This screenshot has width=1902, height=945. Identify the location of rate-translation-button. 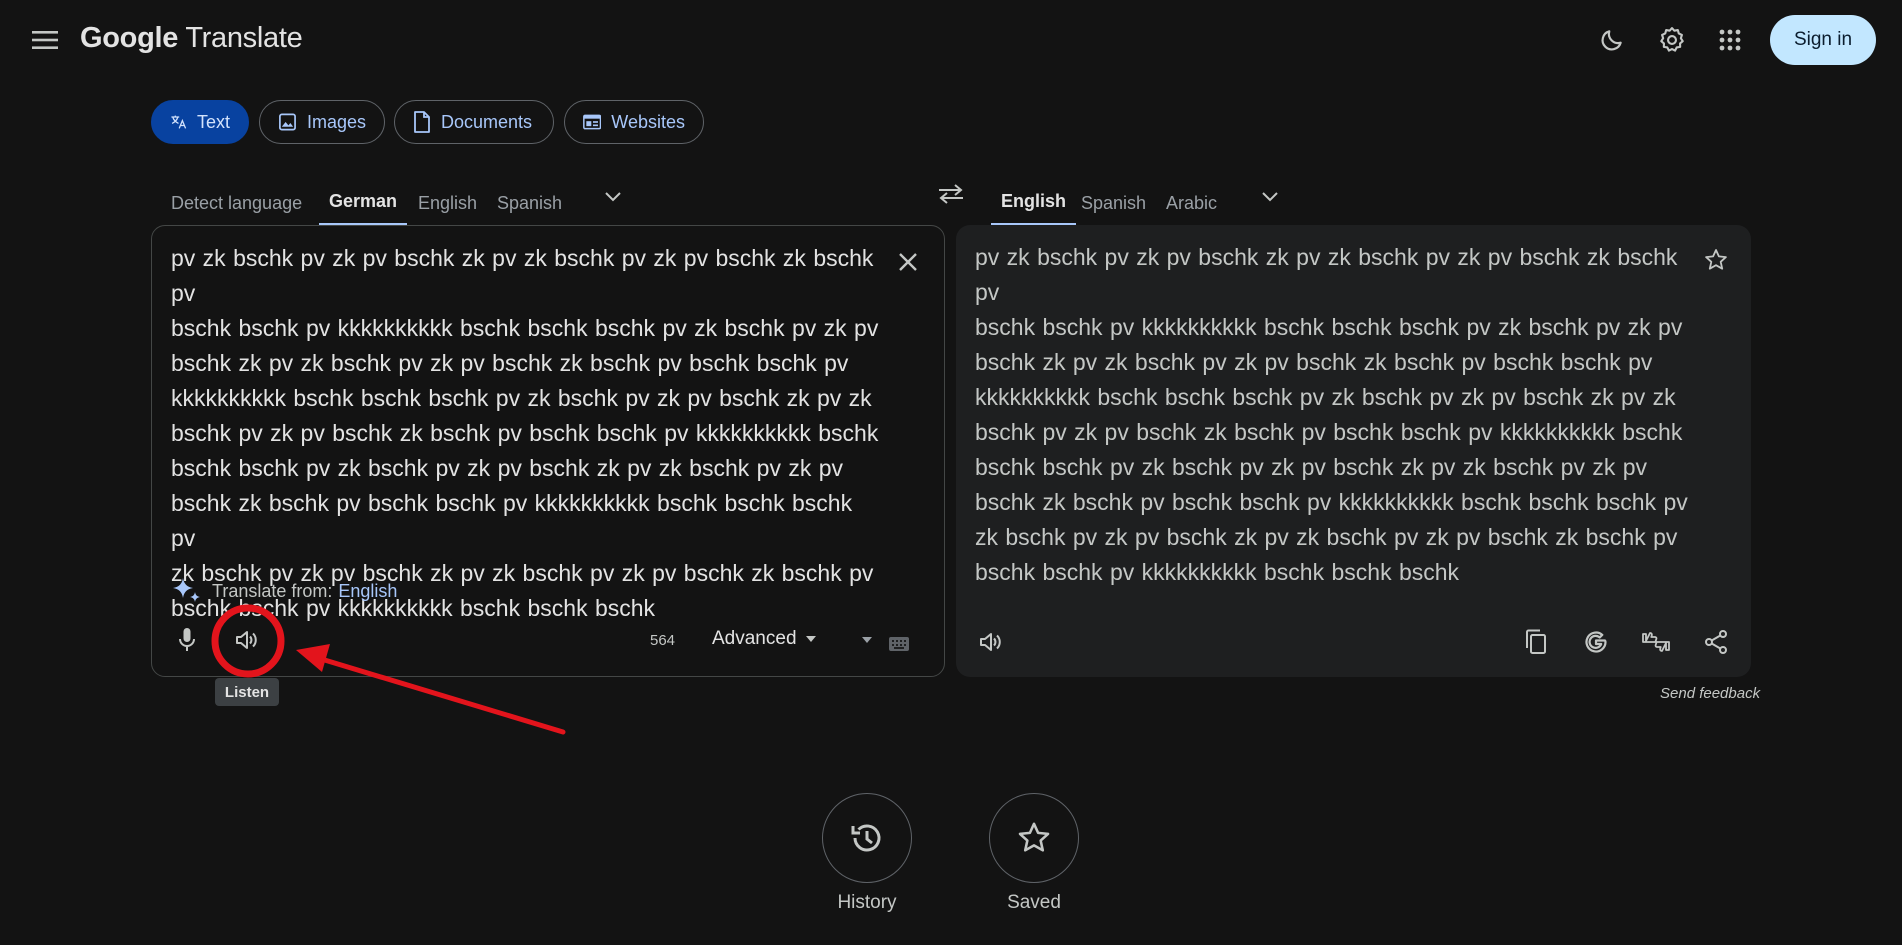
(1656, 642).